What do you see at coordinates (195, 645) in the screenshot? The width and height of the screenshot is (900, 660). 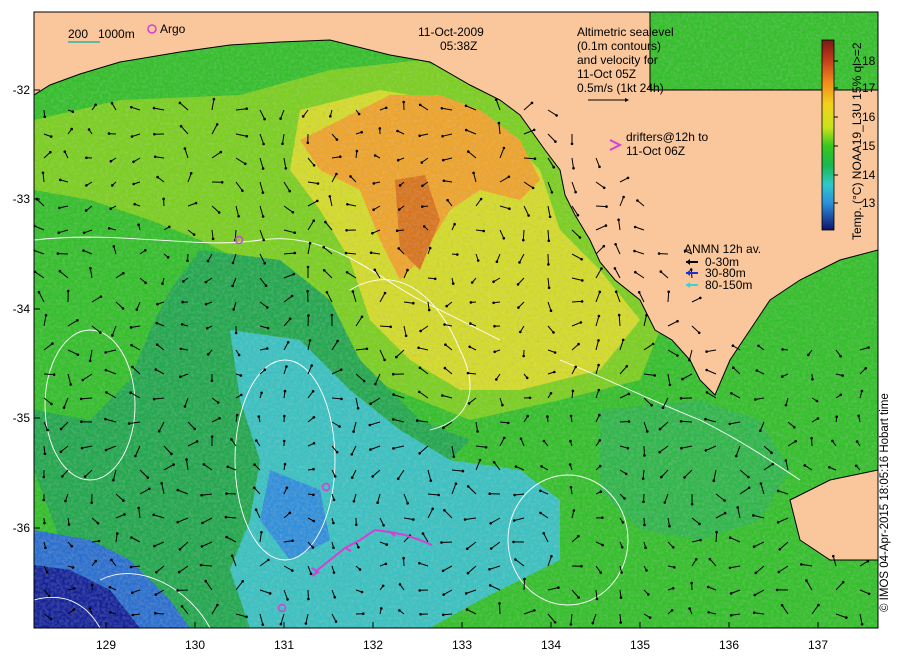 I see `x-tick-1: 130` at bounding box center [195, 645].